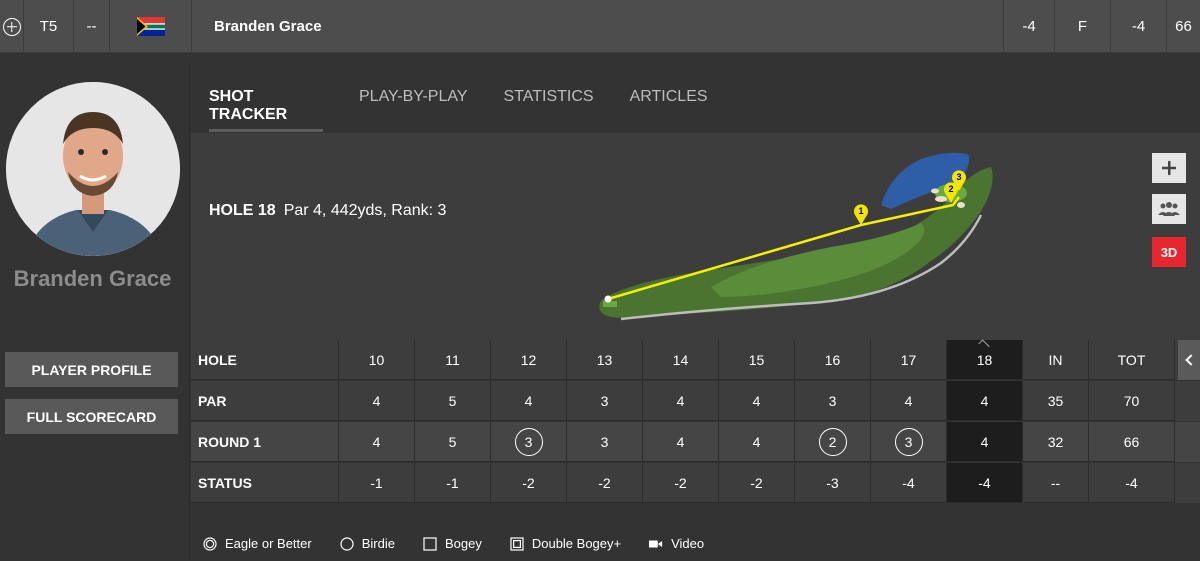 The image size is (1200, 561). What do you see at coordinates (796, 236) in the screenshot?
I see `hole-diagram: 1 2 3` at bounding box center [796, 236].